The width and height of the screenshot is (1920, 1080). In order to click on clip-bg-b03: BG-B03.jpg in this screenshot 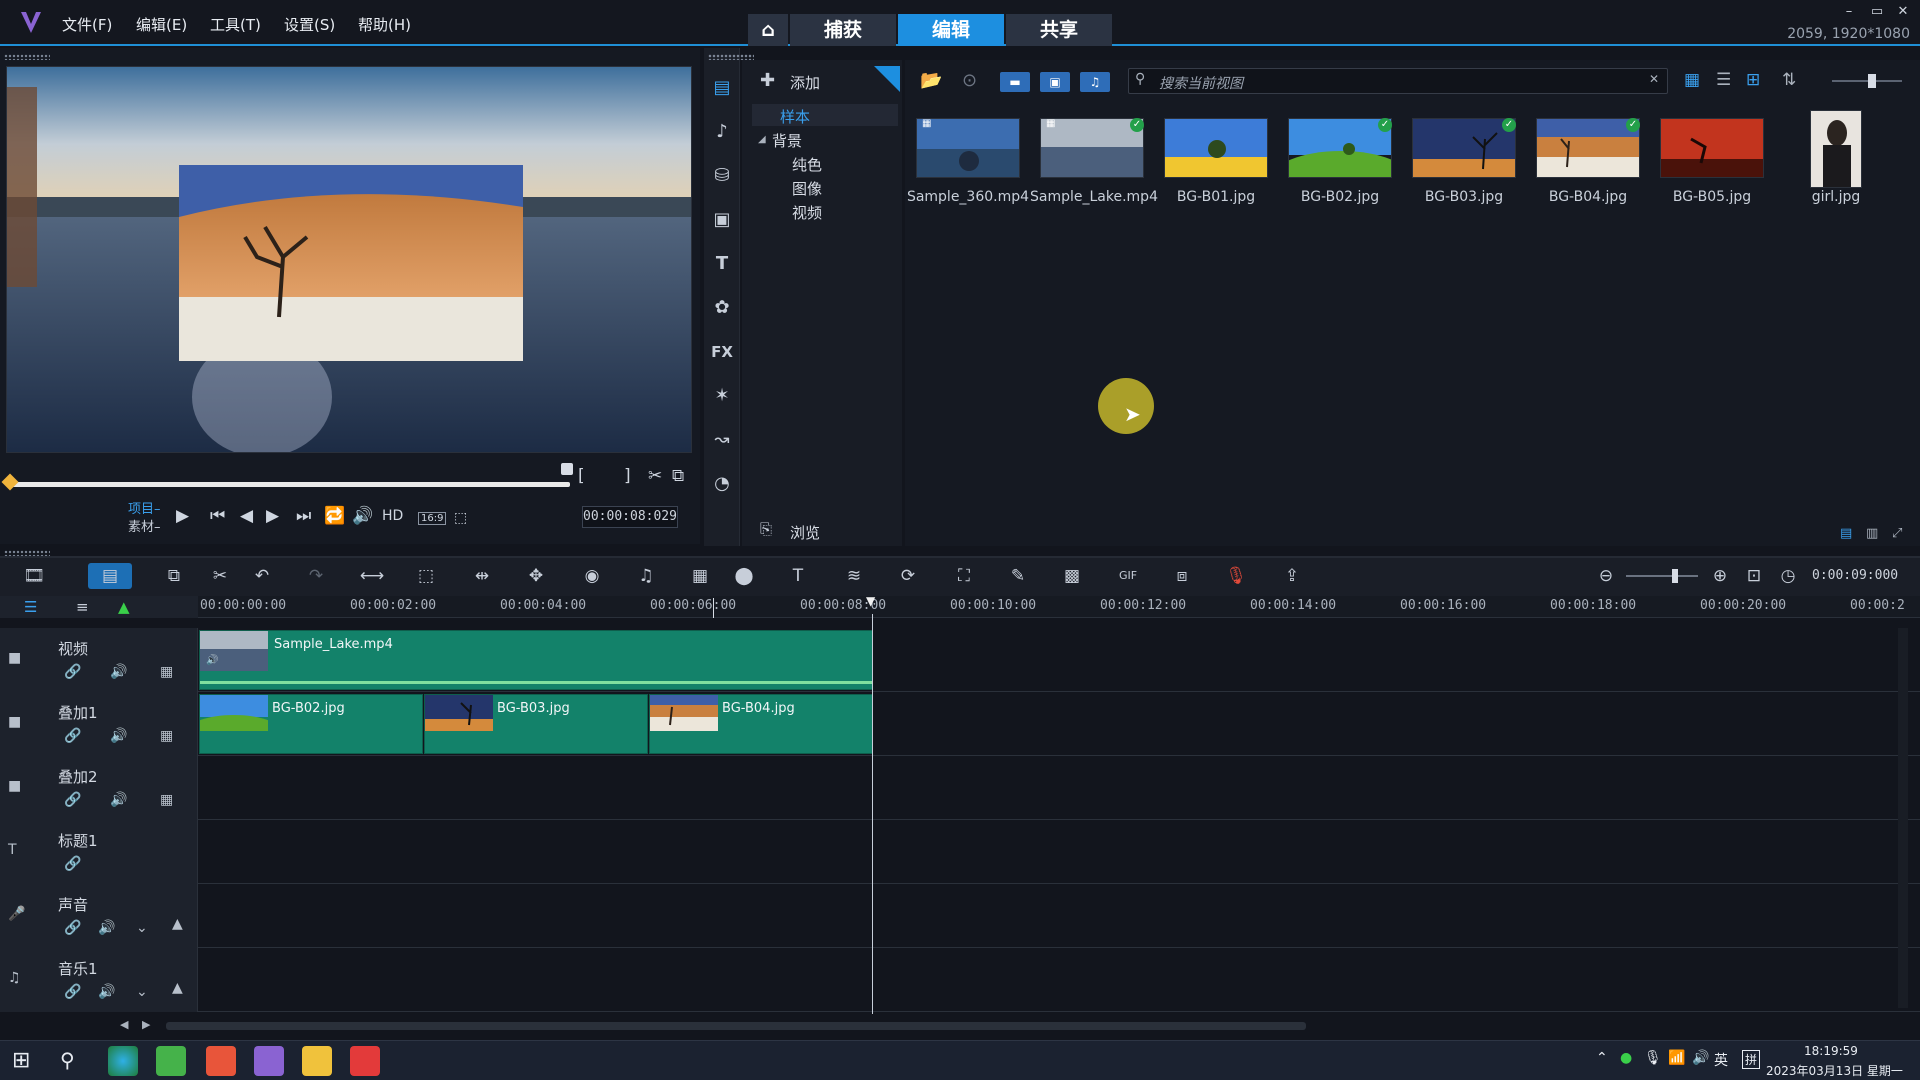, I will do `click(536, 724)`.